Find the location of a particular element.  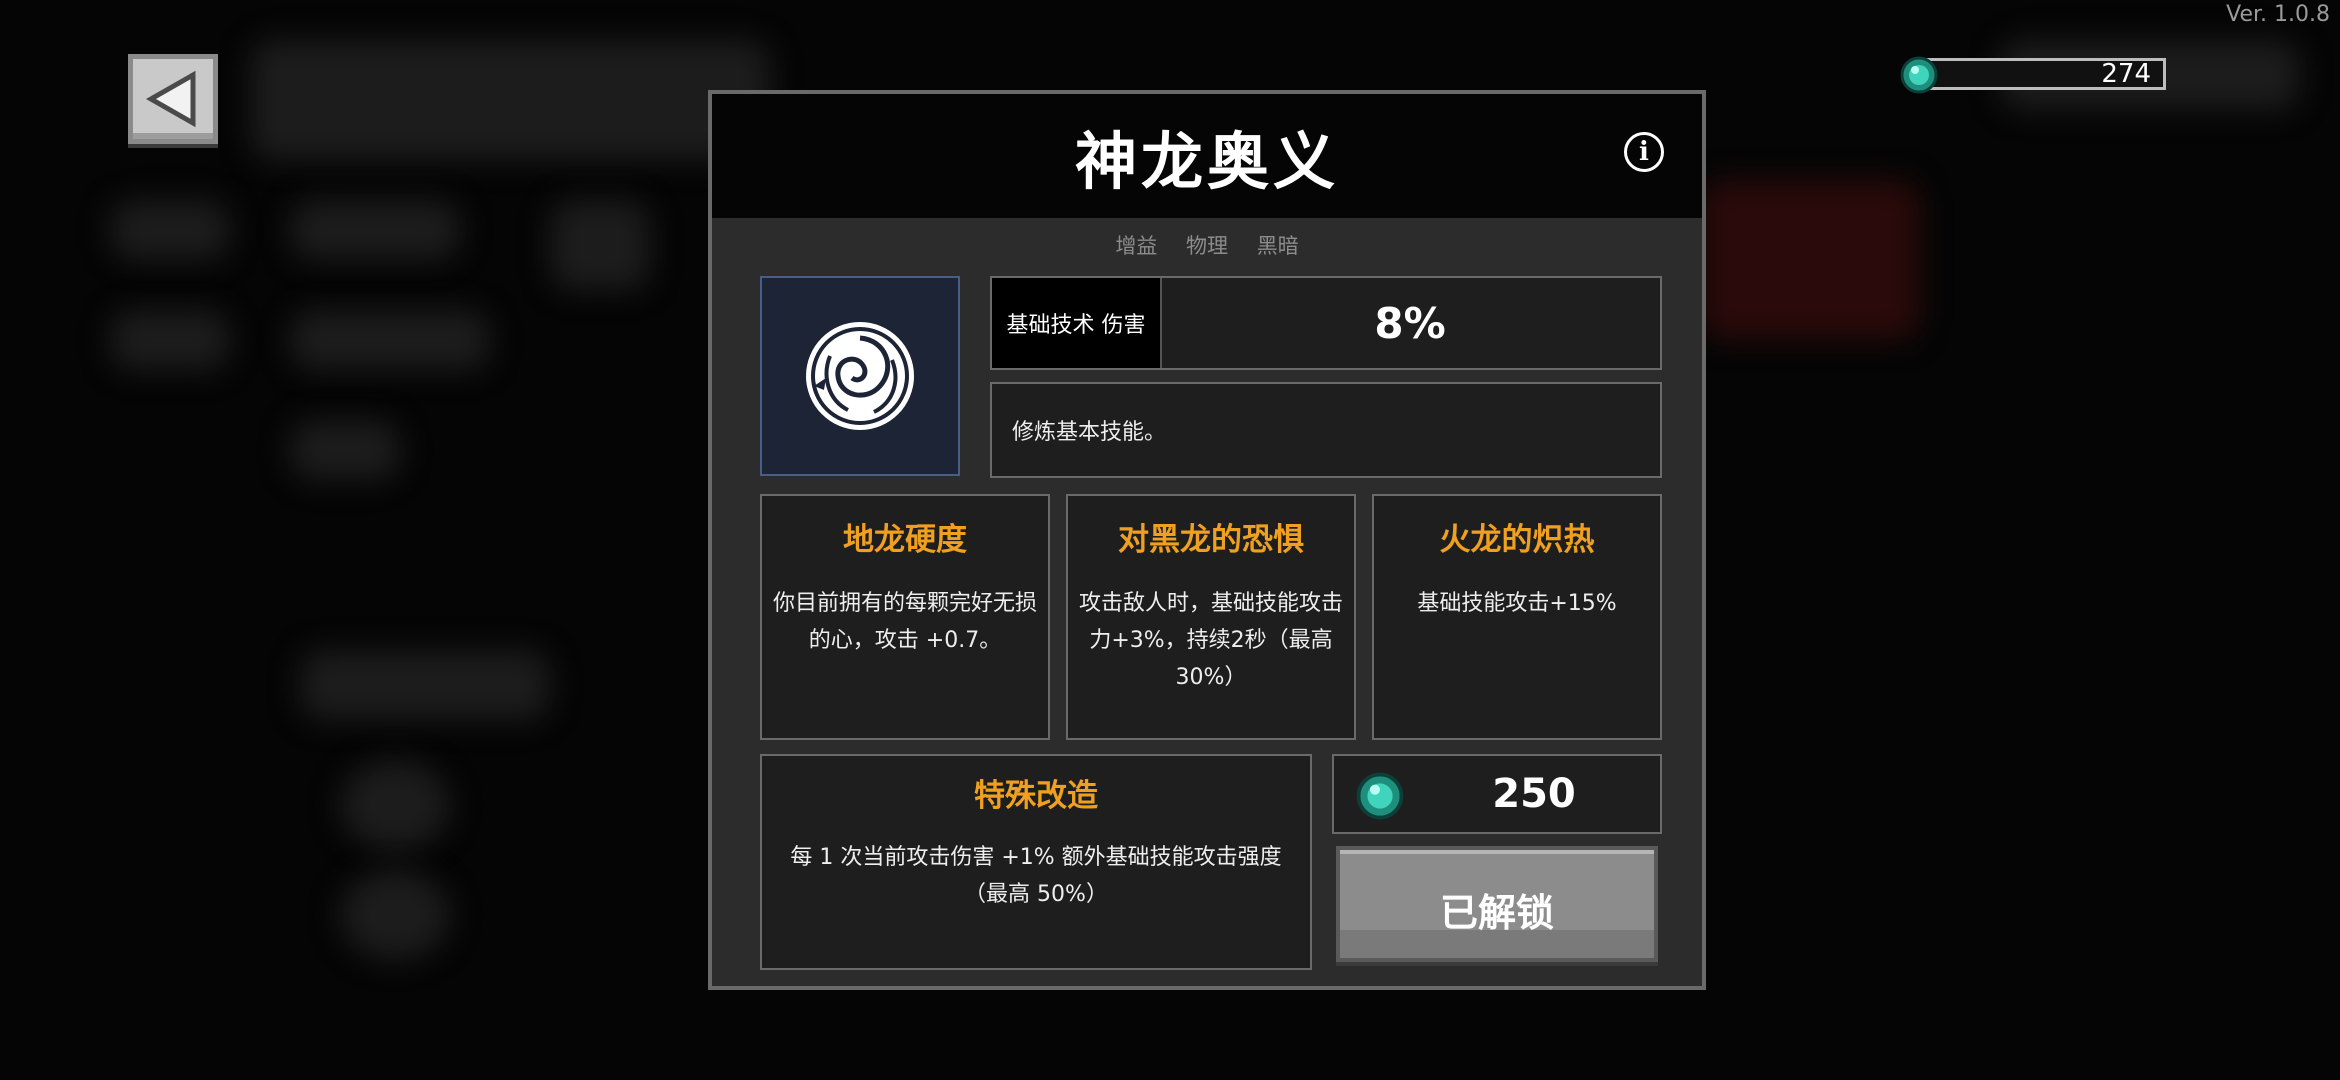

tag: 物理 is located at coordinates (1207, 246).